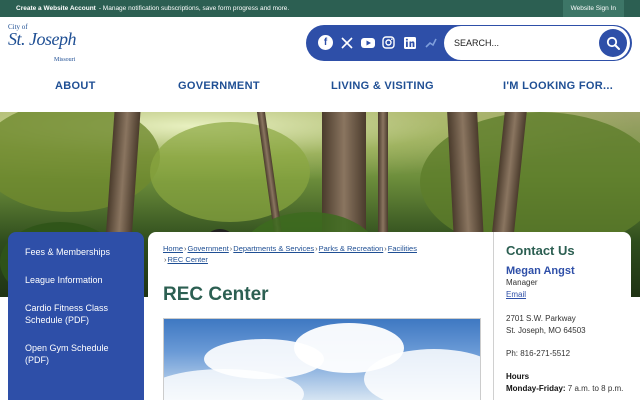 Image resolution: width=640 pixels, height=400 pixels. I want to click on contact-address-line2: St. Joseph, MO 64503, so click(546, 330).